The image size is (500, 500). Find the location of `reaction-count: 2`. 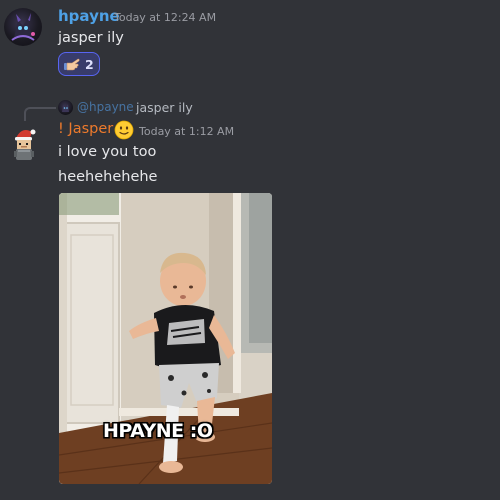

reaction-count: 2 is located at coordinates (89, 64).